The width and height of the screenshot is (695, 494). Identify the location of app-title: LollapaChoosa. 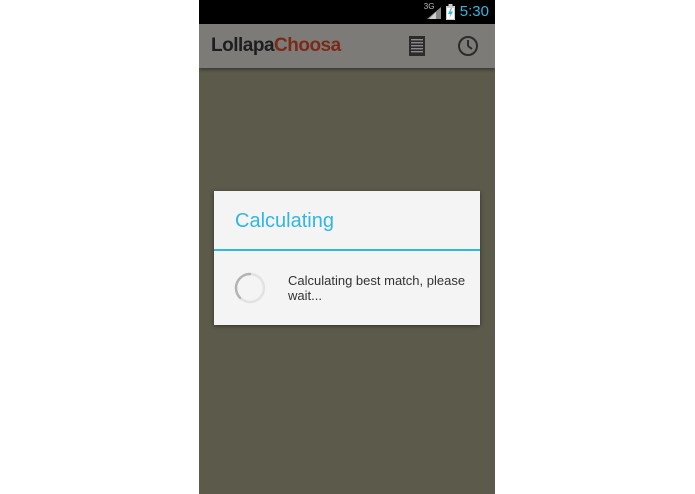
(276, 46).